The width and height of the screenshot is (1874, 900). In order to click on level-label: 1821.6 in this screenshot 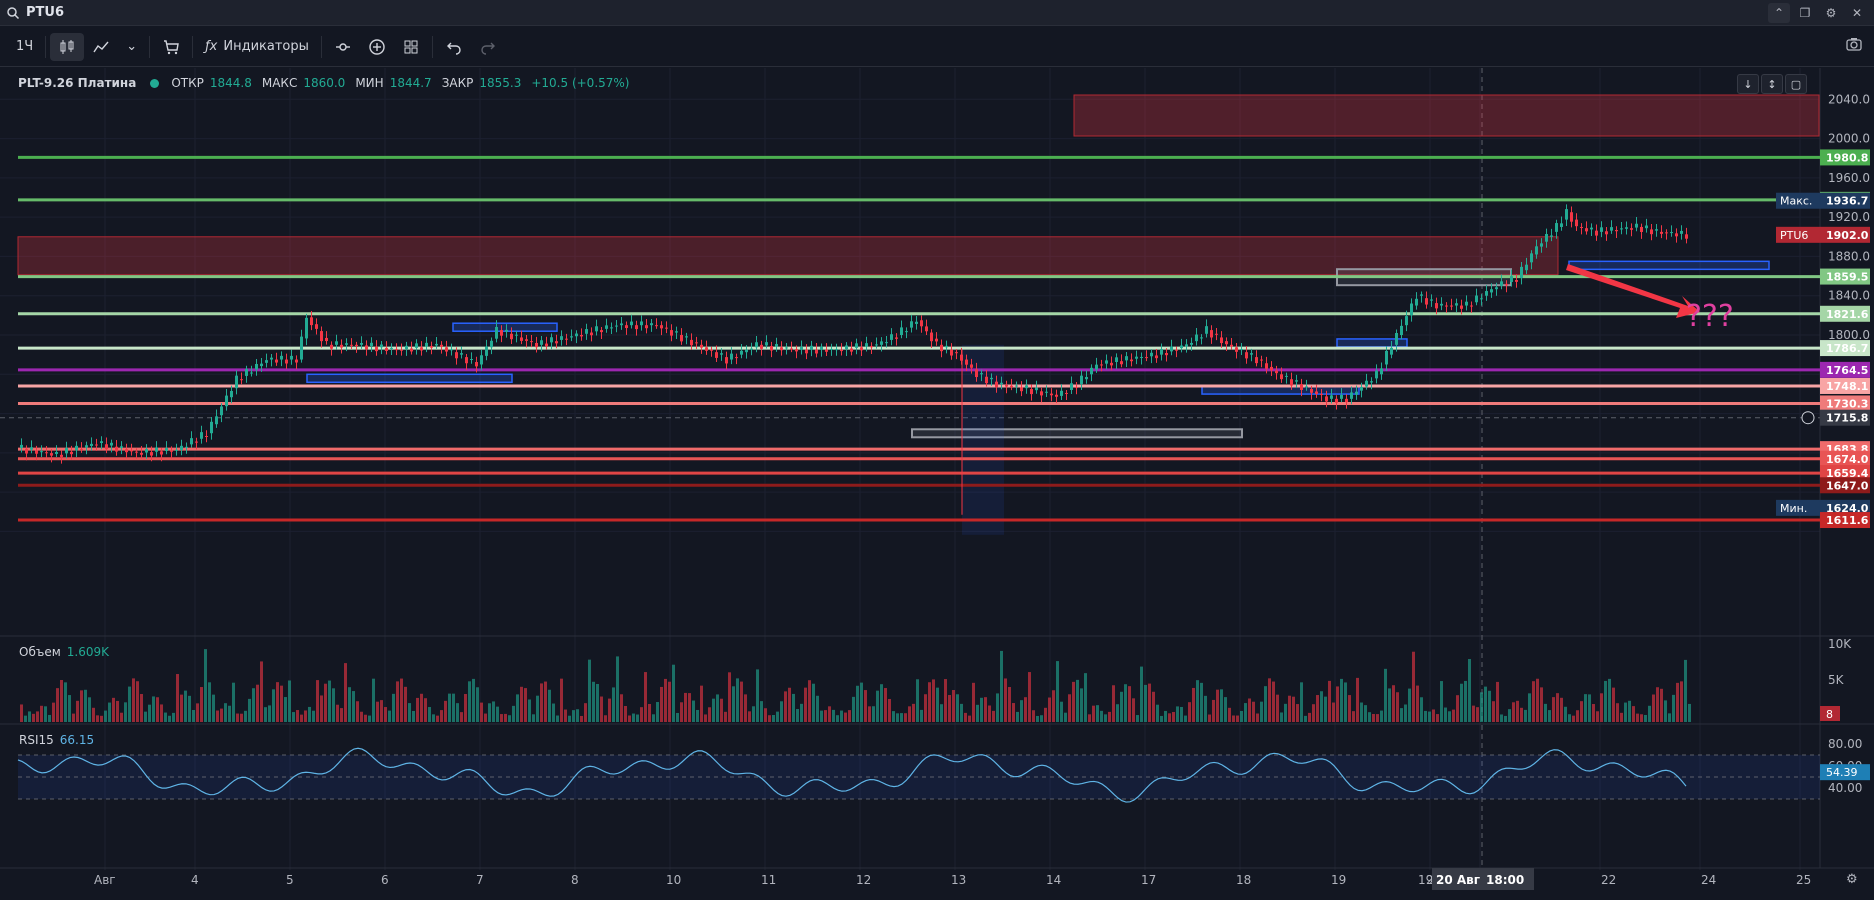, I will do `click(1847, 314)`.